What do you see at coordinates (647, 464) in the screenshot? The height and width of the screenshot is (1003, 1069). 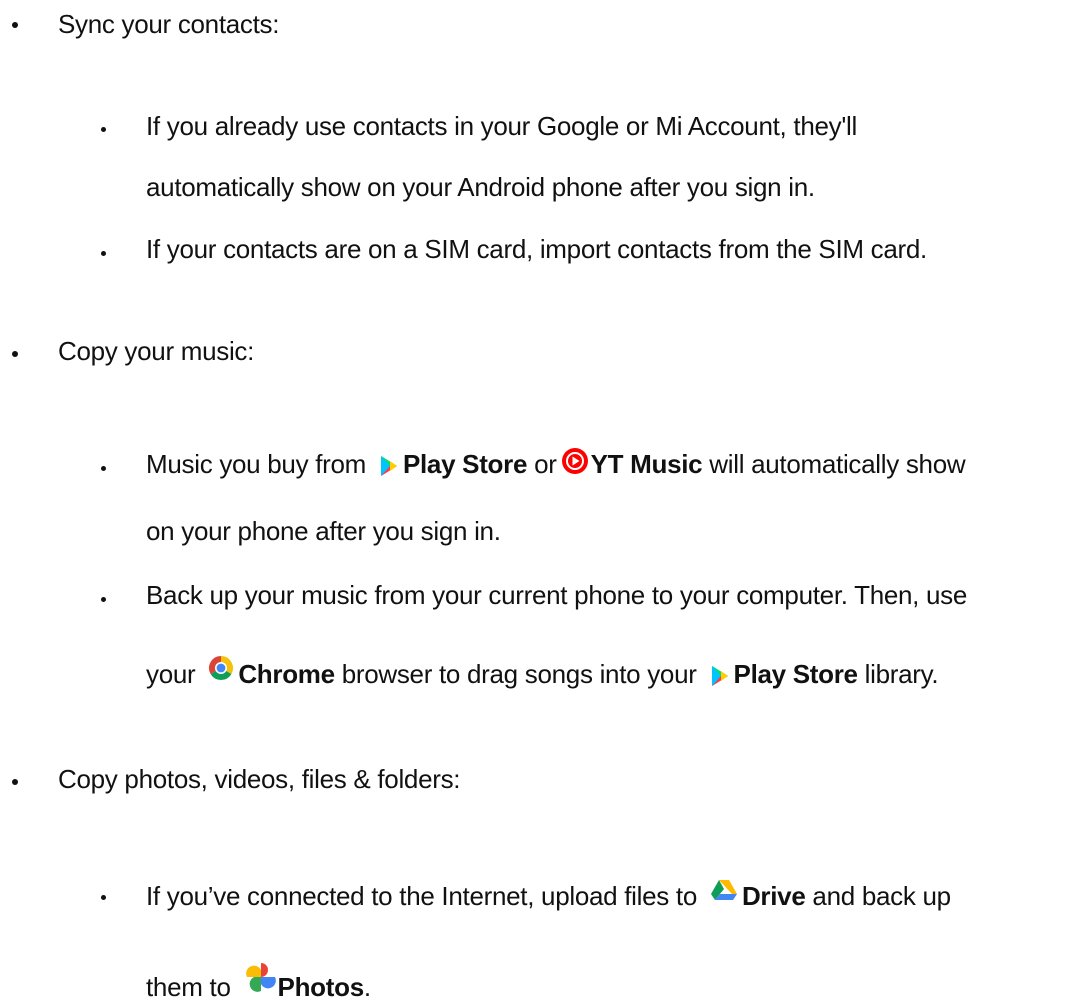 I see `yt-music-link: YT Music` at bounding box center [647, 464].